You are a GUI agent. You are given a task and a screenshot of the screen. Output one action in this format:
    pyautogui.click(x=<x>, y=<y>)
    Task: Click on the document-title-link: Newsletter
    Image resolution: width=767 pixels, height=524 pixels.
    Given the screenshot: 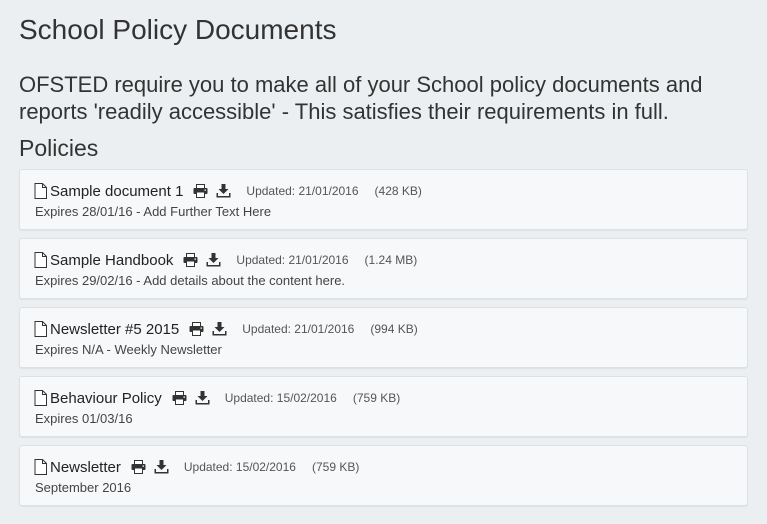 What is the action you would take?
    pyautogui.click(x=85, y=467)
    